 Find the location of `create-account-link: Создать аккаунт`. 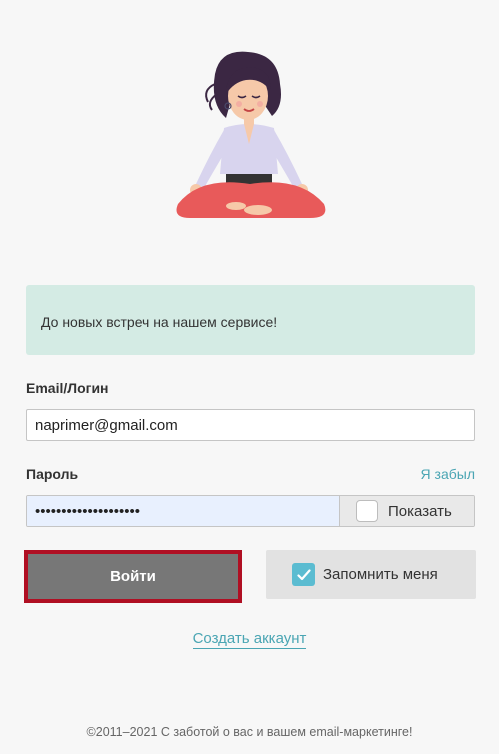

create-account-link: Создать аккаунт is located at coordinates (249, 639).